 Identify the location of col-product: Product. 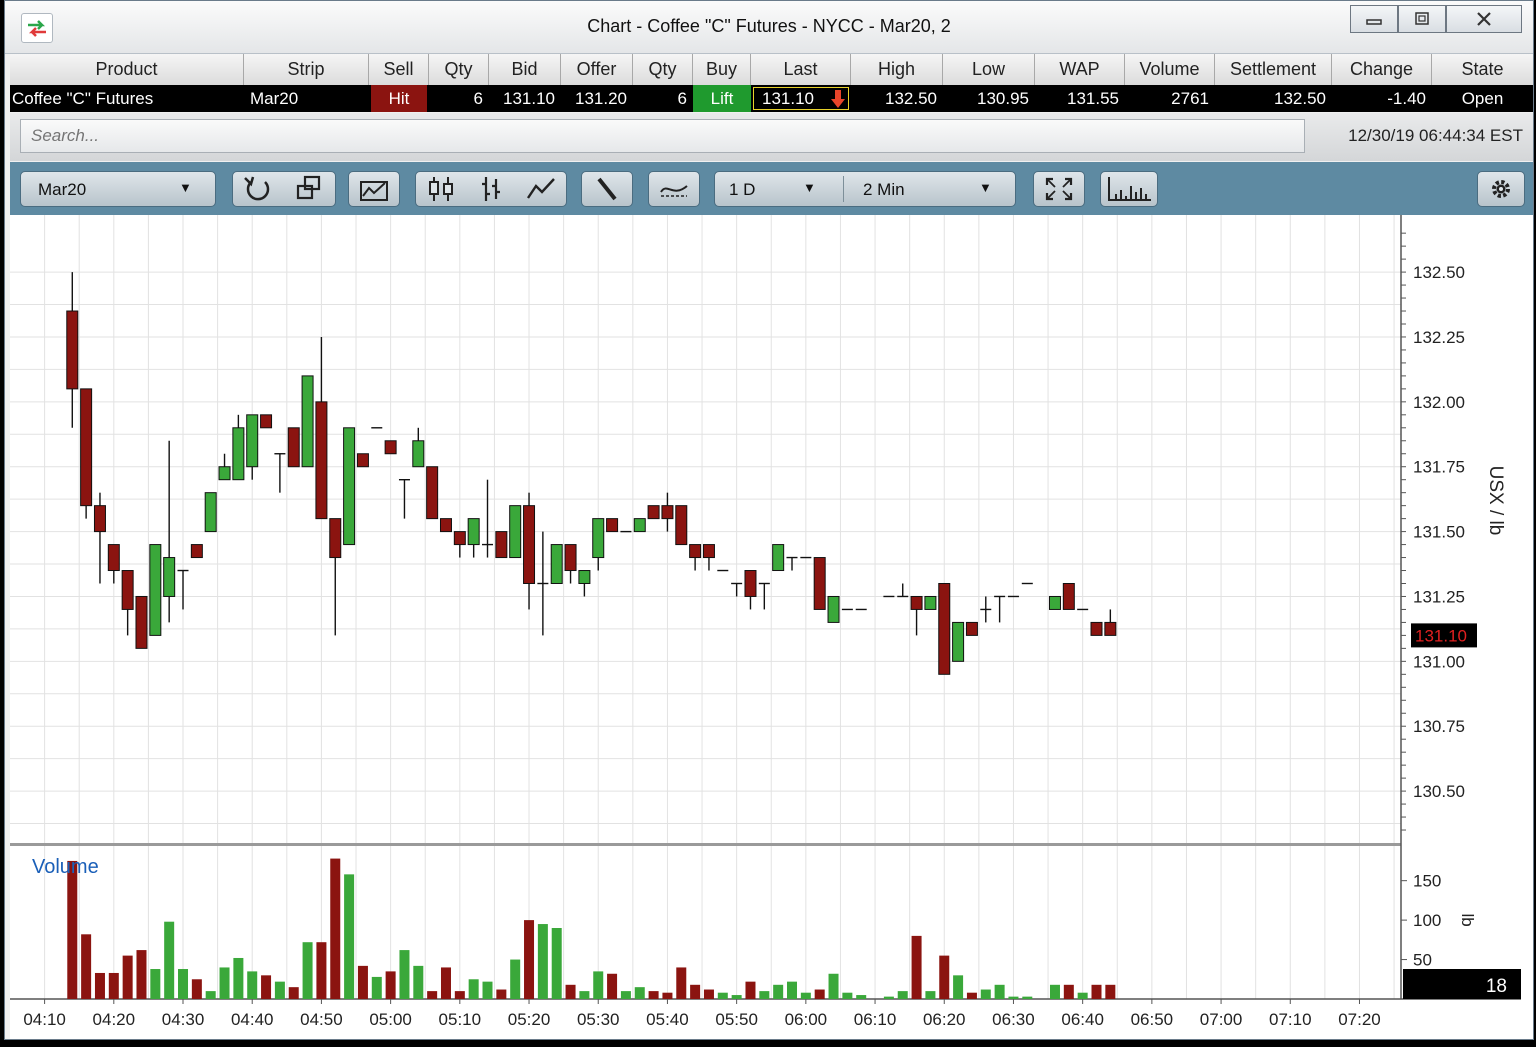
(127, 69).